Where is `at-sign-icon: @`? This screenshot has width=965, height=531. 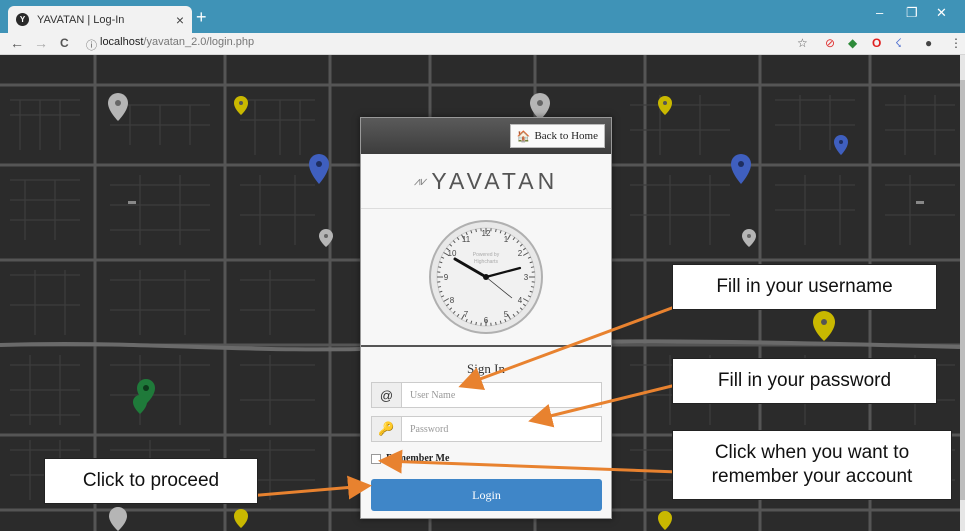
at-sign-icon: @ is located at coordinates (387, 395).